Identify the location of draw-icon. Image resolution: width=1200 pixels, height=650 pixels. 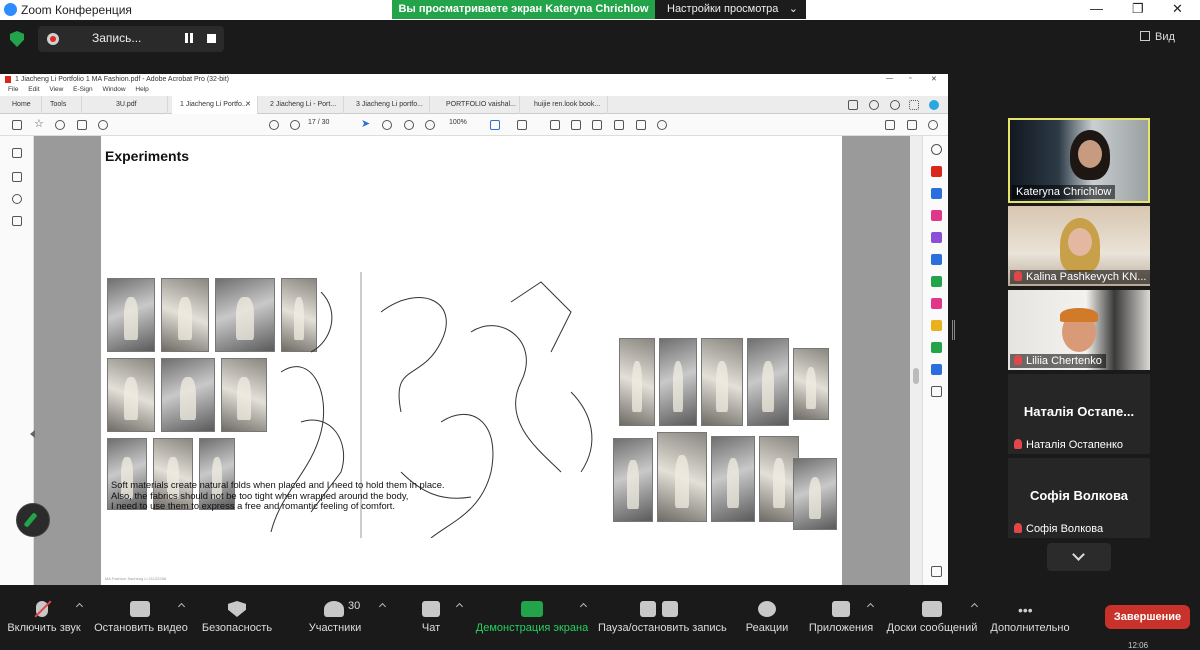
(597, 125).